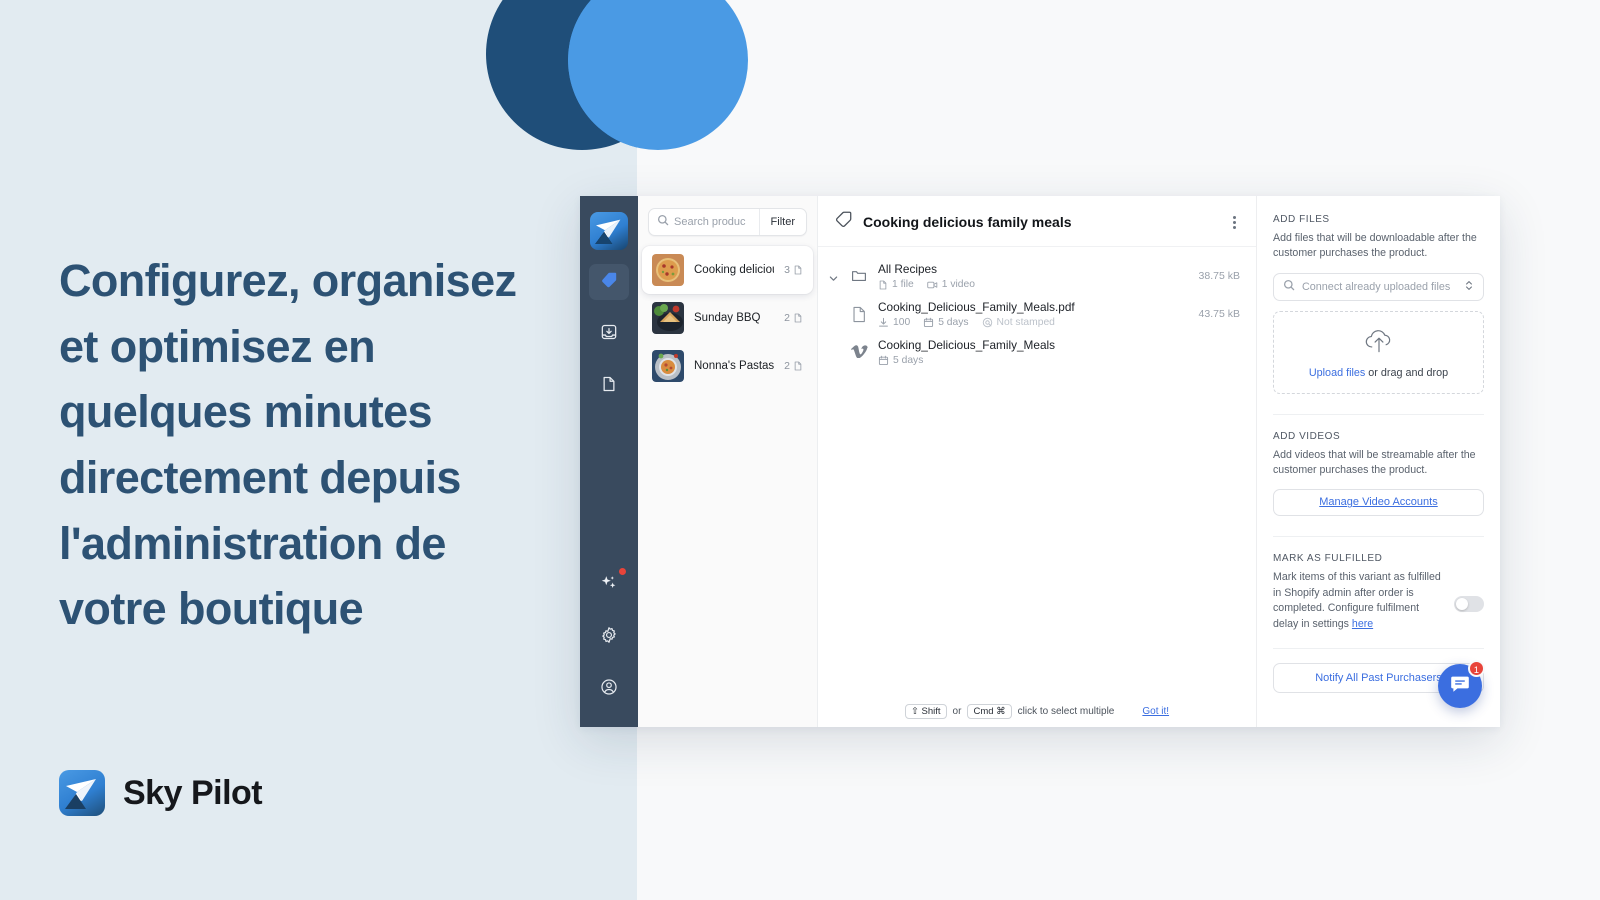 Image resolution: width=1600 pixels, height=900 pixels. What do you see at coordinates (1407, 372) in the screenshot?
I see `dropzone-rest: or drag and drop` at bounding box center [1407, 372].